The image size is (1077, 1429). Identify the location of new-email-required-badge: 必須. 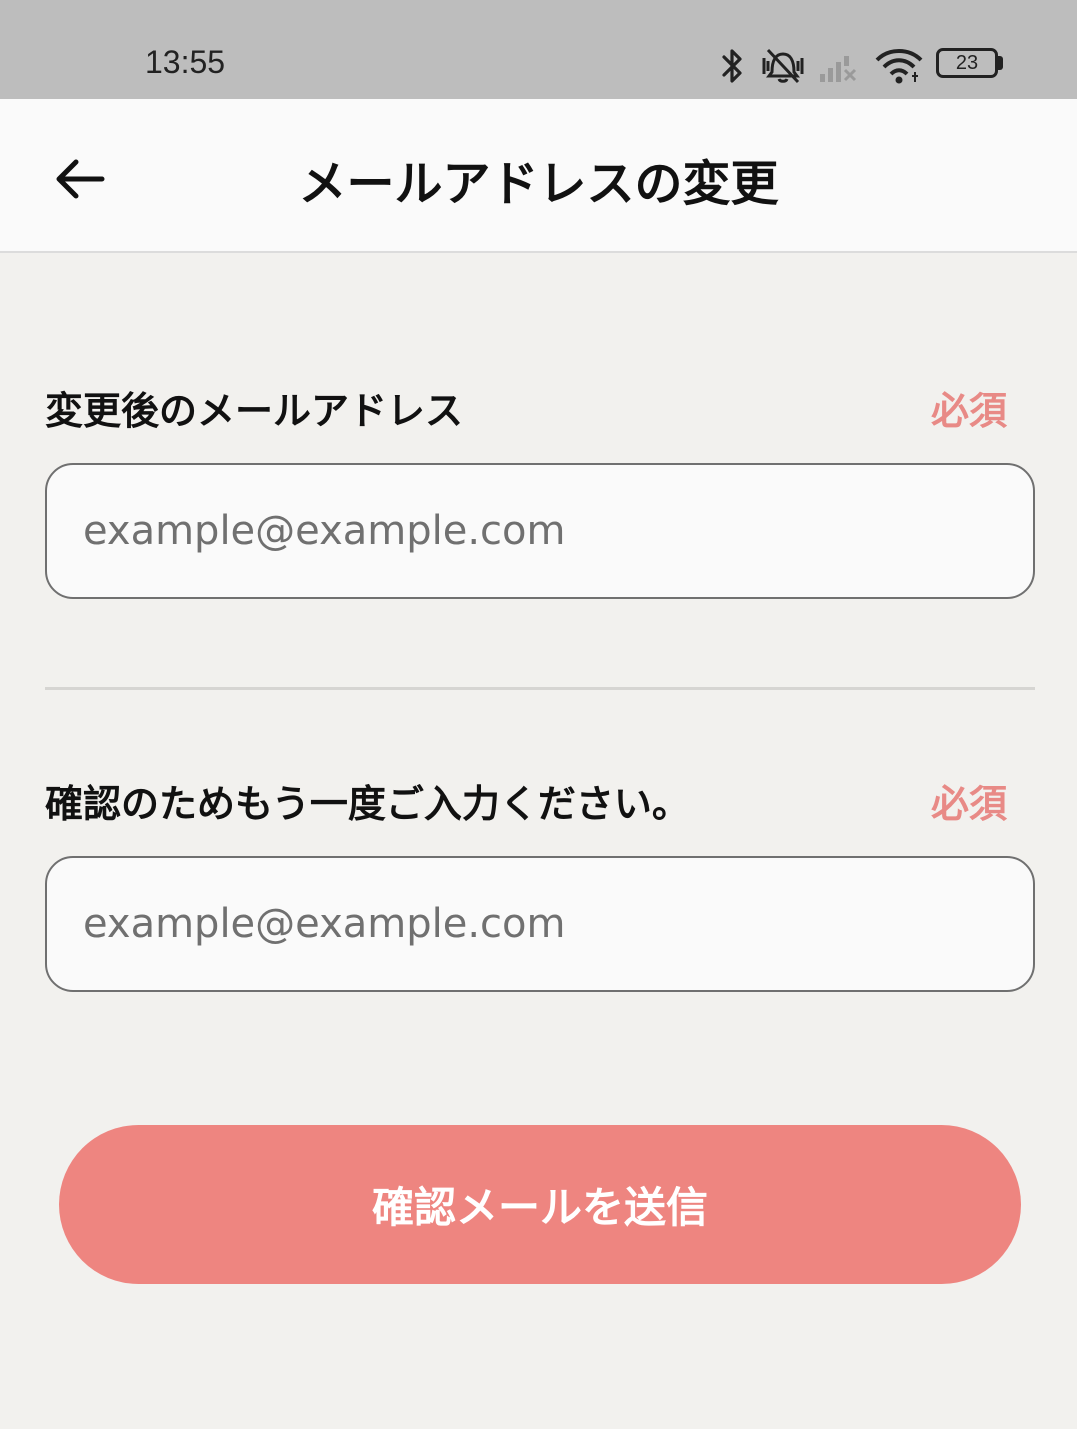
(968, 411).